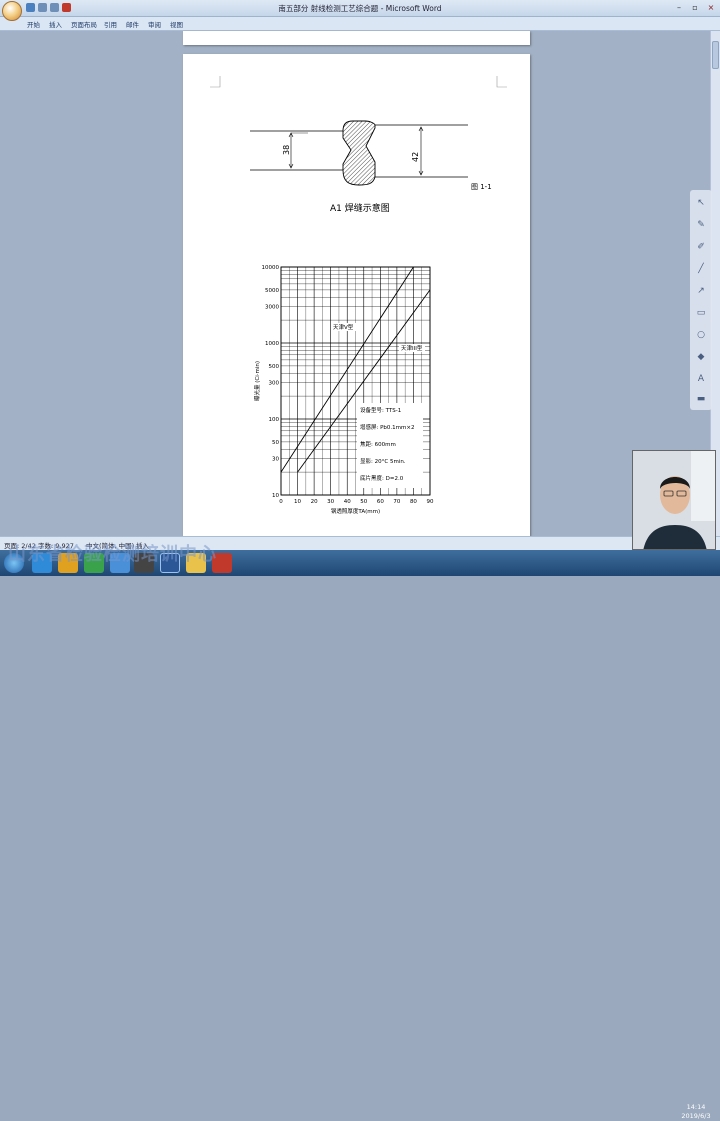 Image resolution: width=720 pixels, height=1121 pixels. I want to click on dim-left-label: 38, so click(286, 150).